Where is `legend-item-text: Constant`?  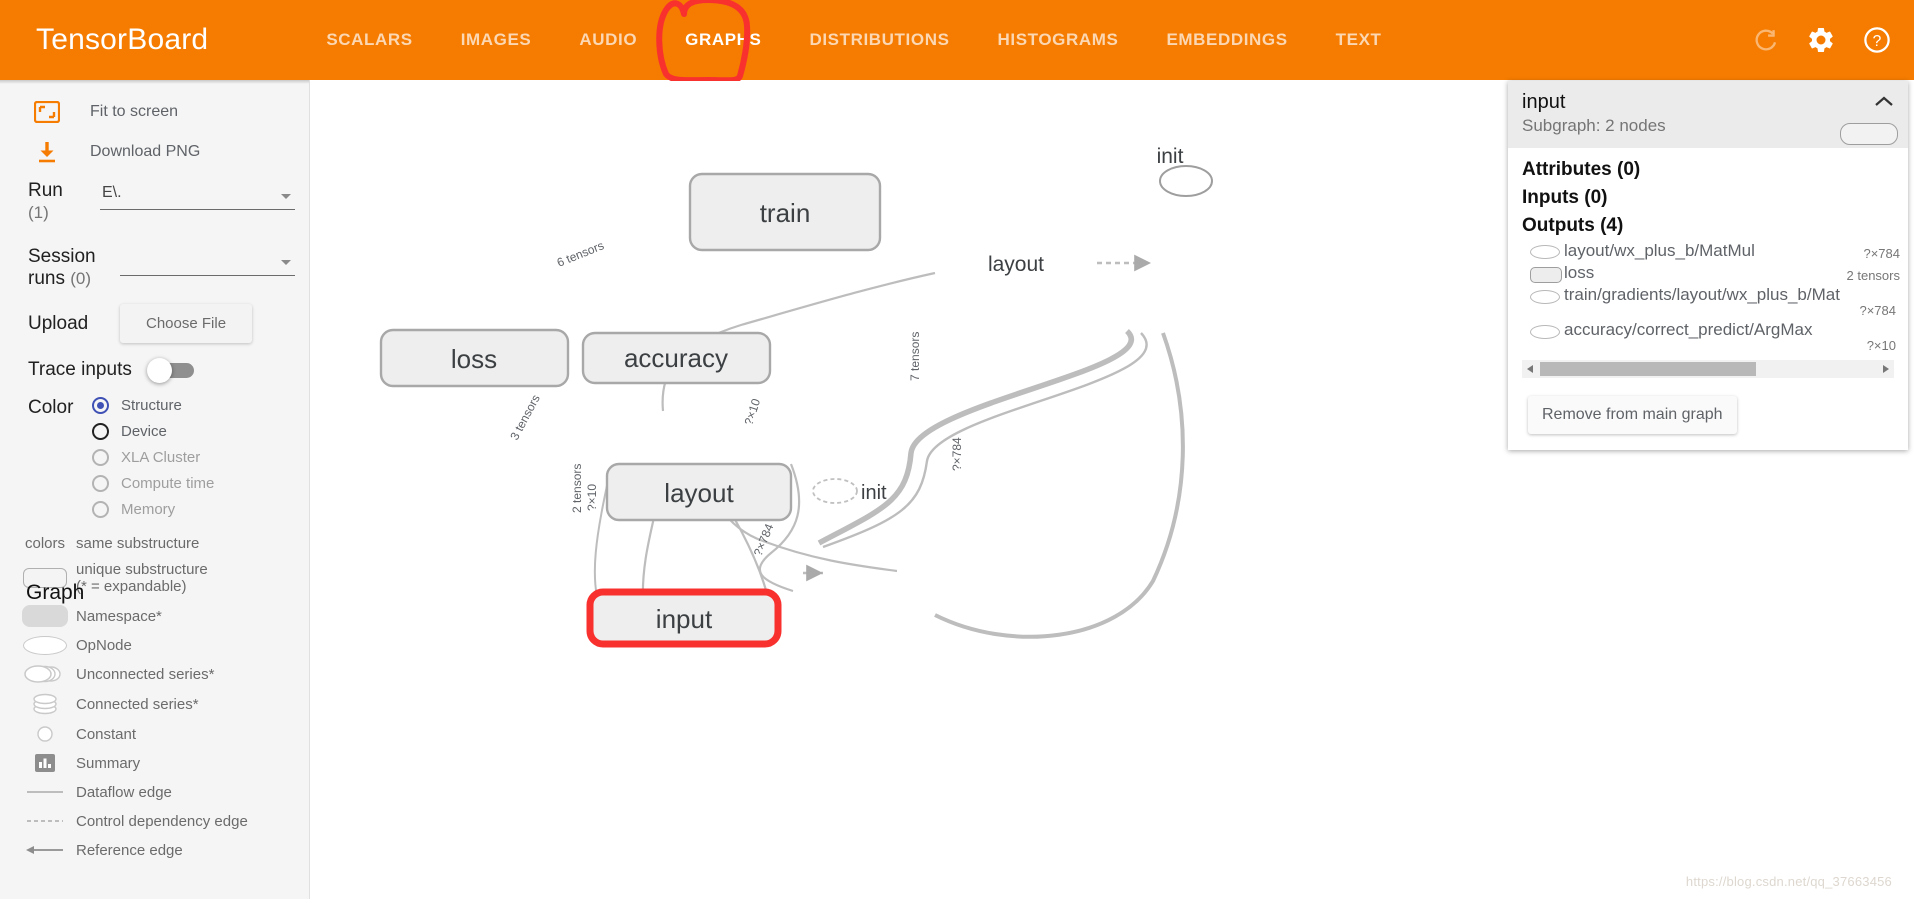
legend-item-text: Constant is located at coordinates (106, 734).